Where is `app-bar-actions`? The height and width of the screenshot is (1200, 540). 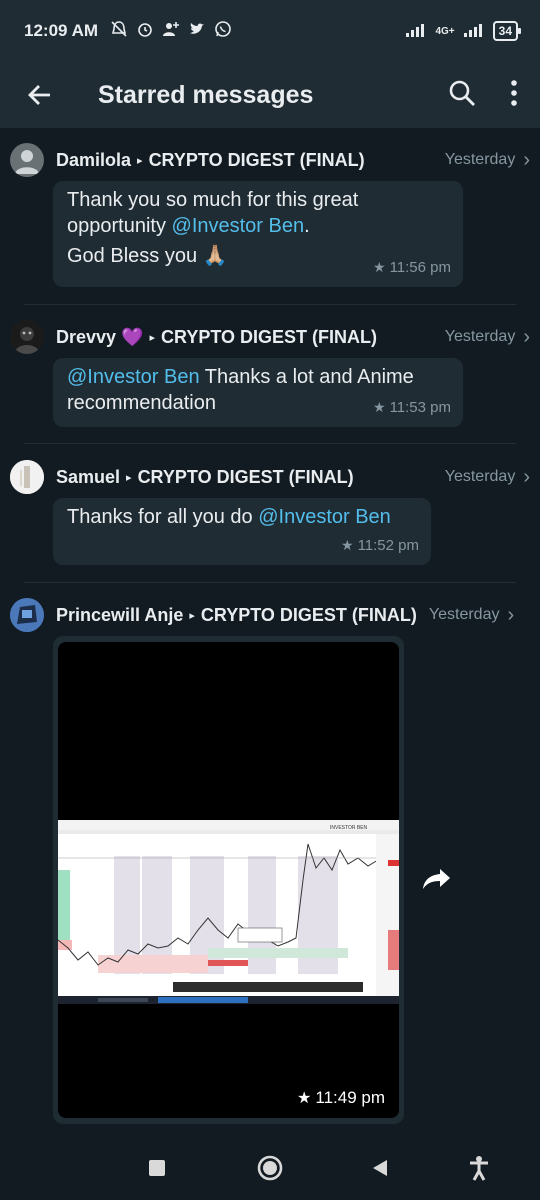
app-bar-actions is located at coordinates (483, 95).